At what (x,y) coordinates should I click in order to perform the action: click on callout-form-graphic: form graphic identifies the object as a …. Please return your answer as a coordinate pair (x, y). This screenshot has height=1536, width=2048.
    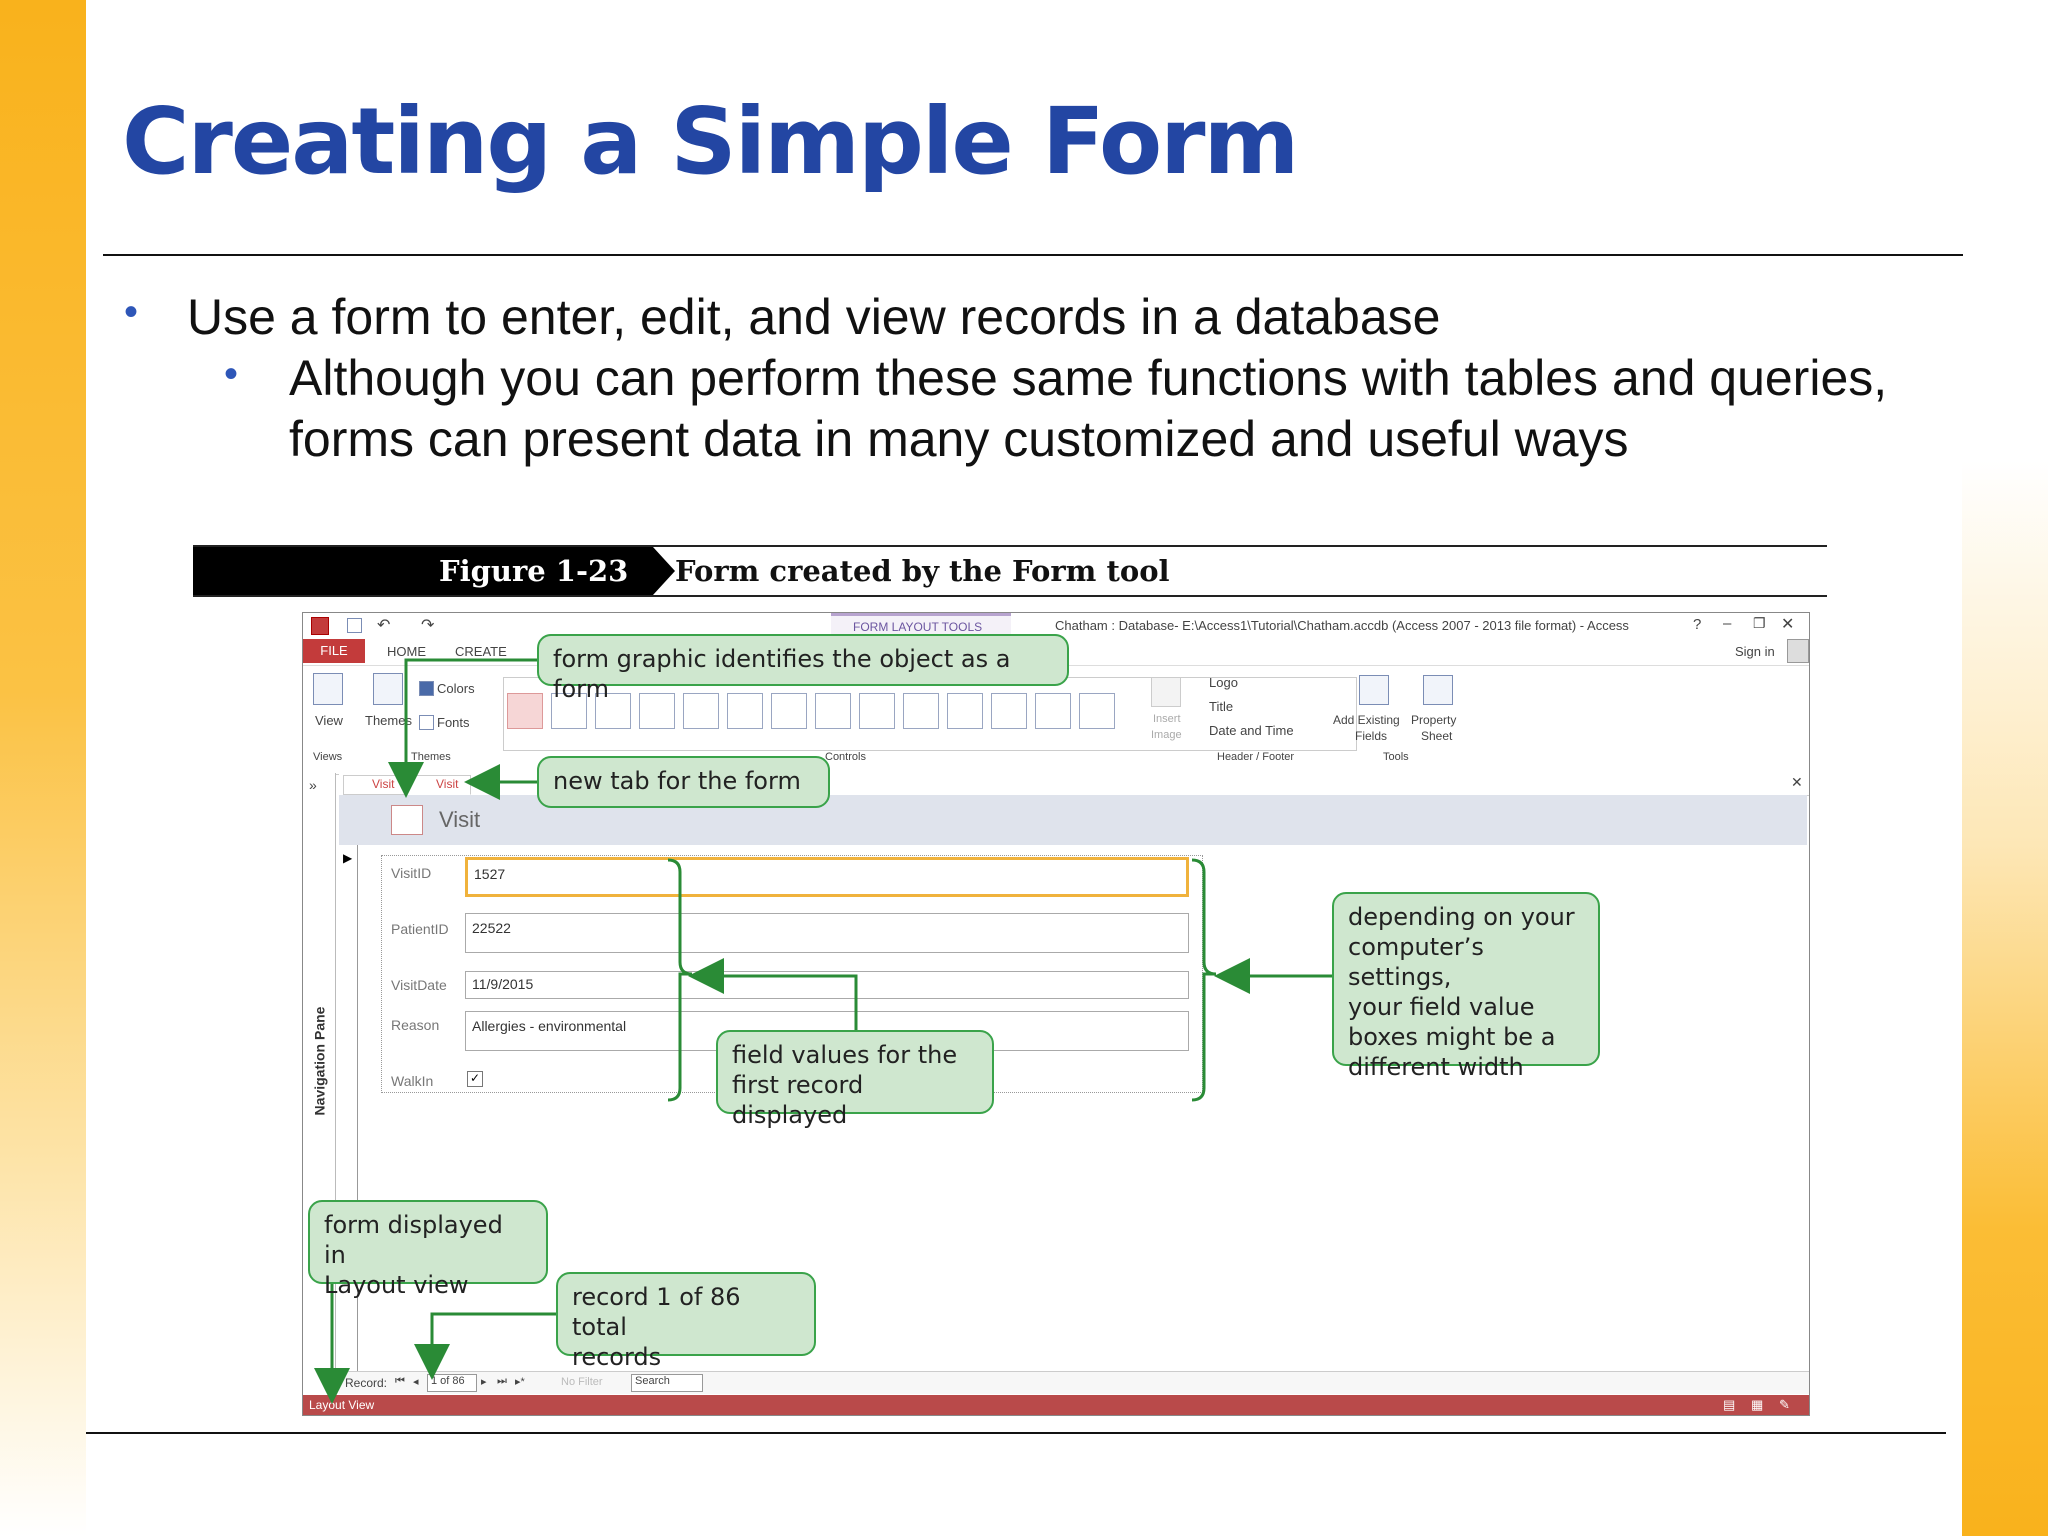
    Looking at the image, I should click on (803, 668).